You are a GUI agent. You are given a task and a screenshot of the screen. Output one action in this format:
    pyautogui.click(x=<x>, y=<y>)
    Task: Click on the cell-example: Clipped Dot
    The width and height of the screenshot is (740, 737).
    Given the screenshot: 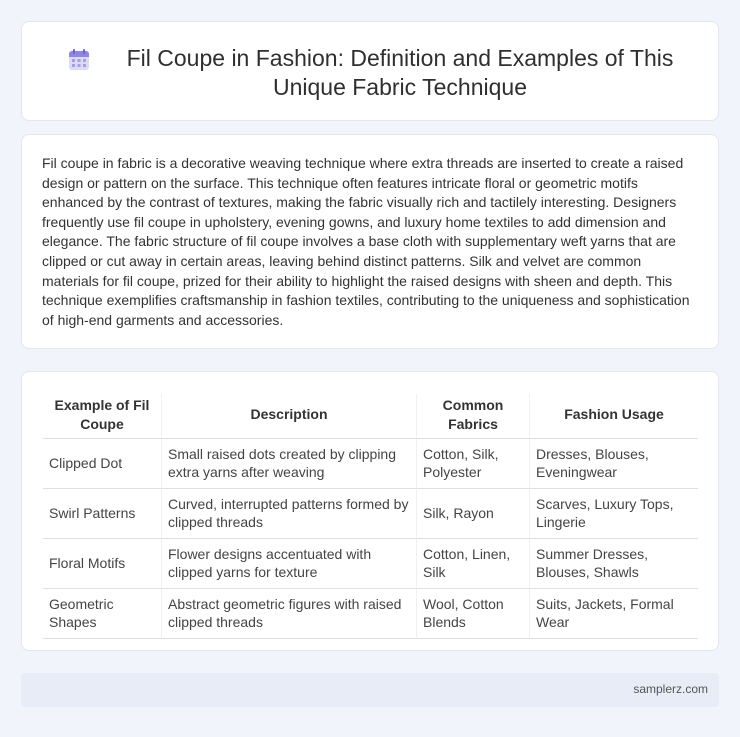 What is the action you would take?
    pyautogui.click(x=102, y=464)
    